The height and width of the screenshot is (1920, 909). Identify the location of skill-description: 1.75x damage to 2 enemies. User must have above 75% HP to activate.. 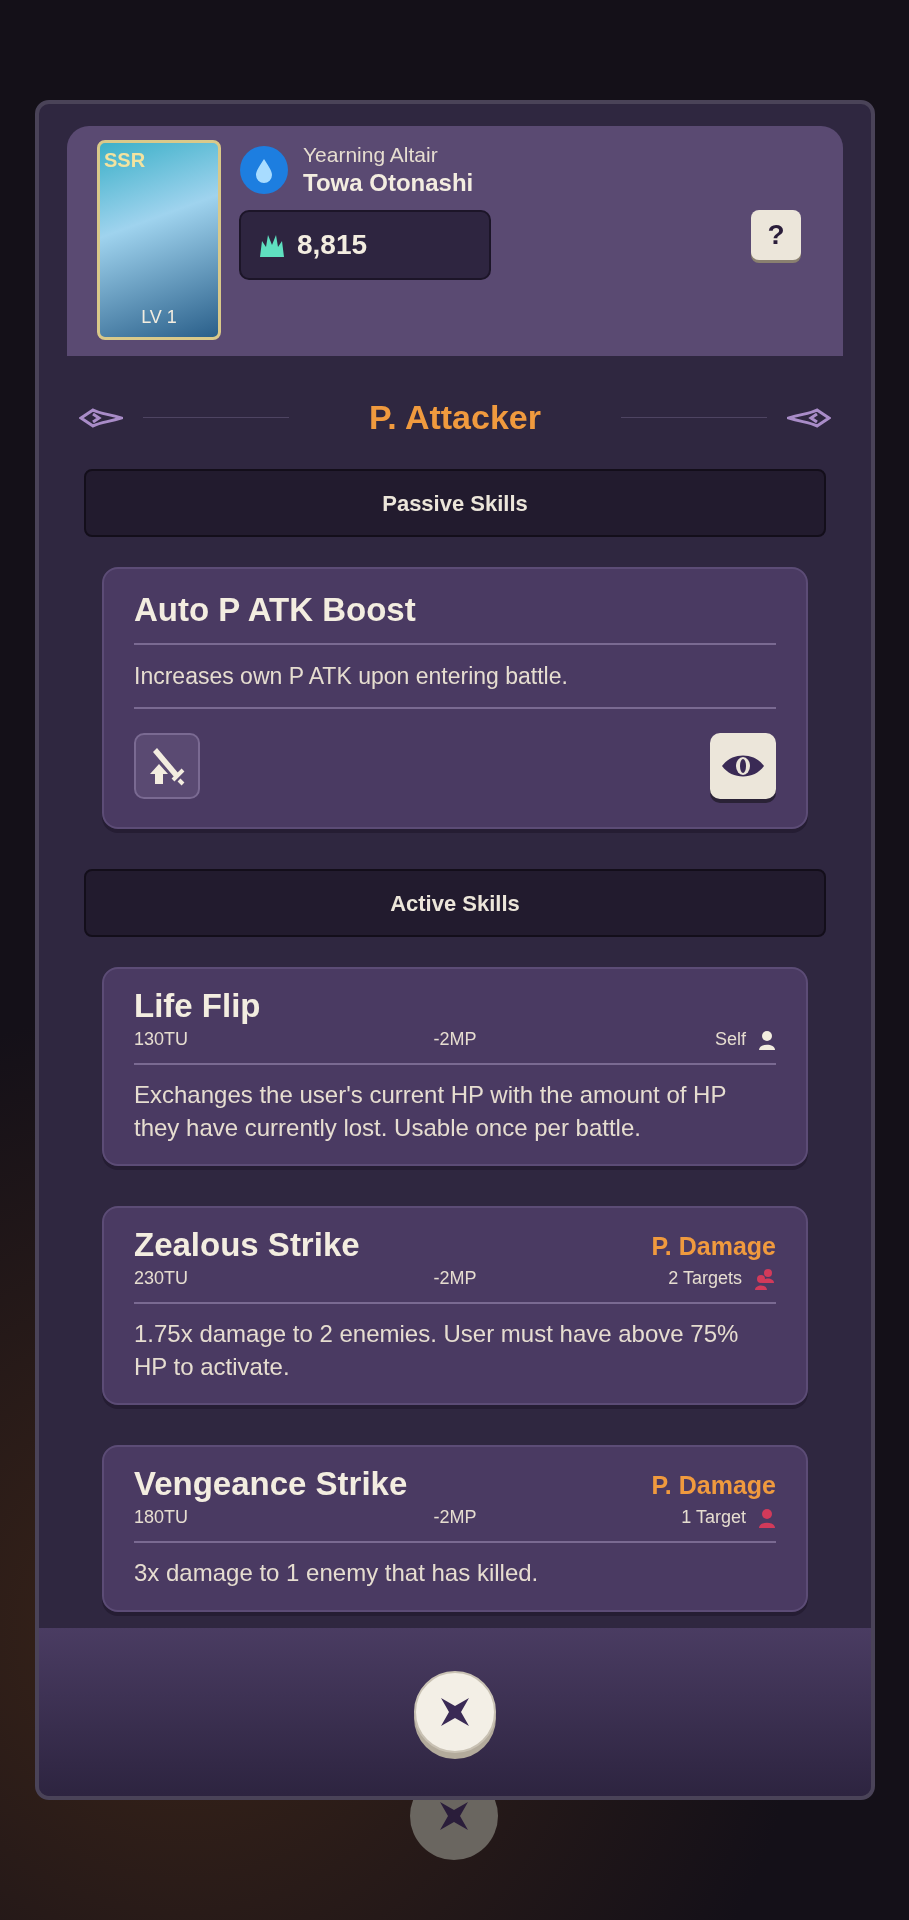
(437, 1350).